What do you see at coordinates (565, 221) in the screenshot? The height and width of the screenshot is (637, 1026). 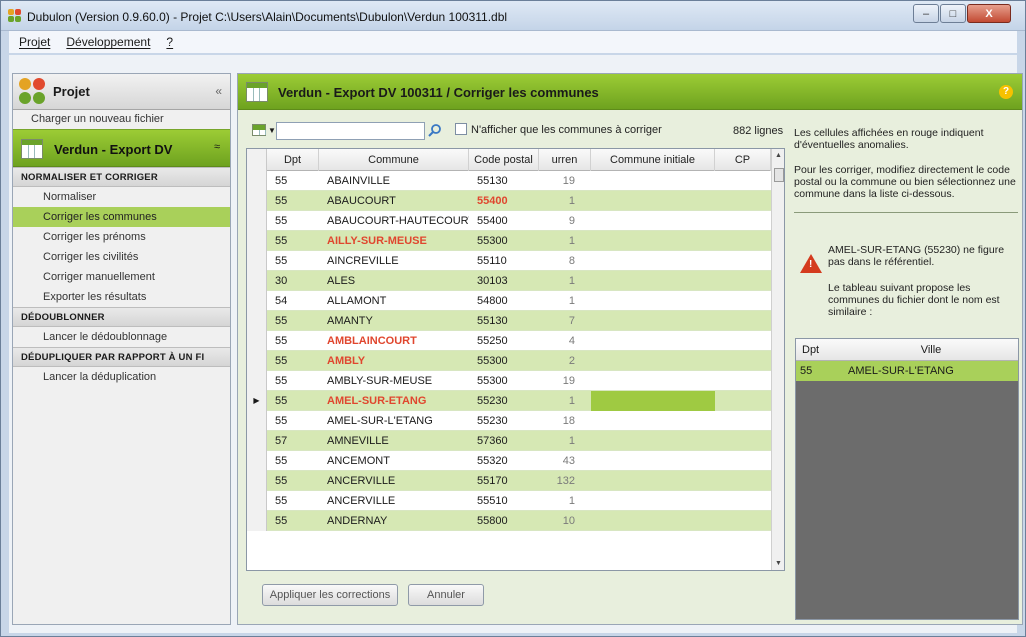 I see `cell-occurrences: 9` at bounding box center [565, 221].